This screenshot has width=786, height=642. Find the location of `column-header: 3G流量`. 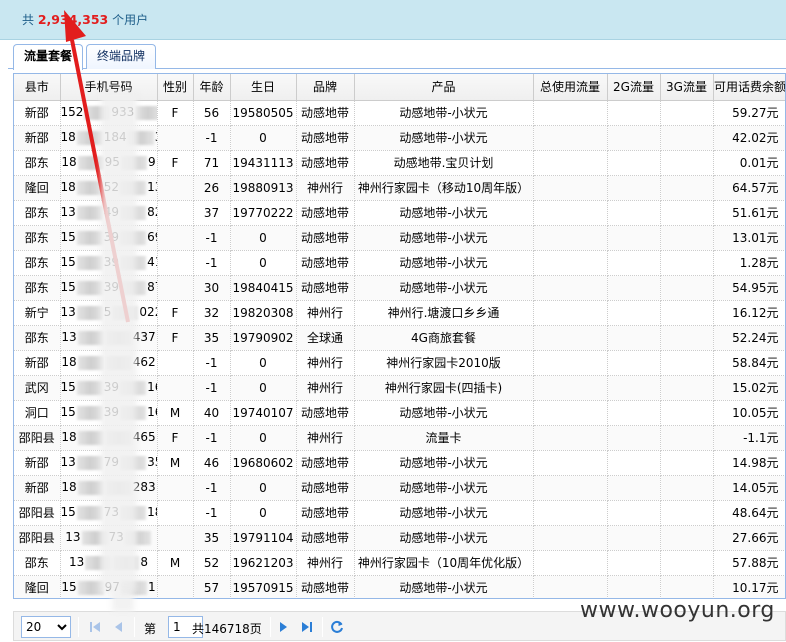

column-header: 3G流量 is located at coordinates (687, 87).